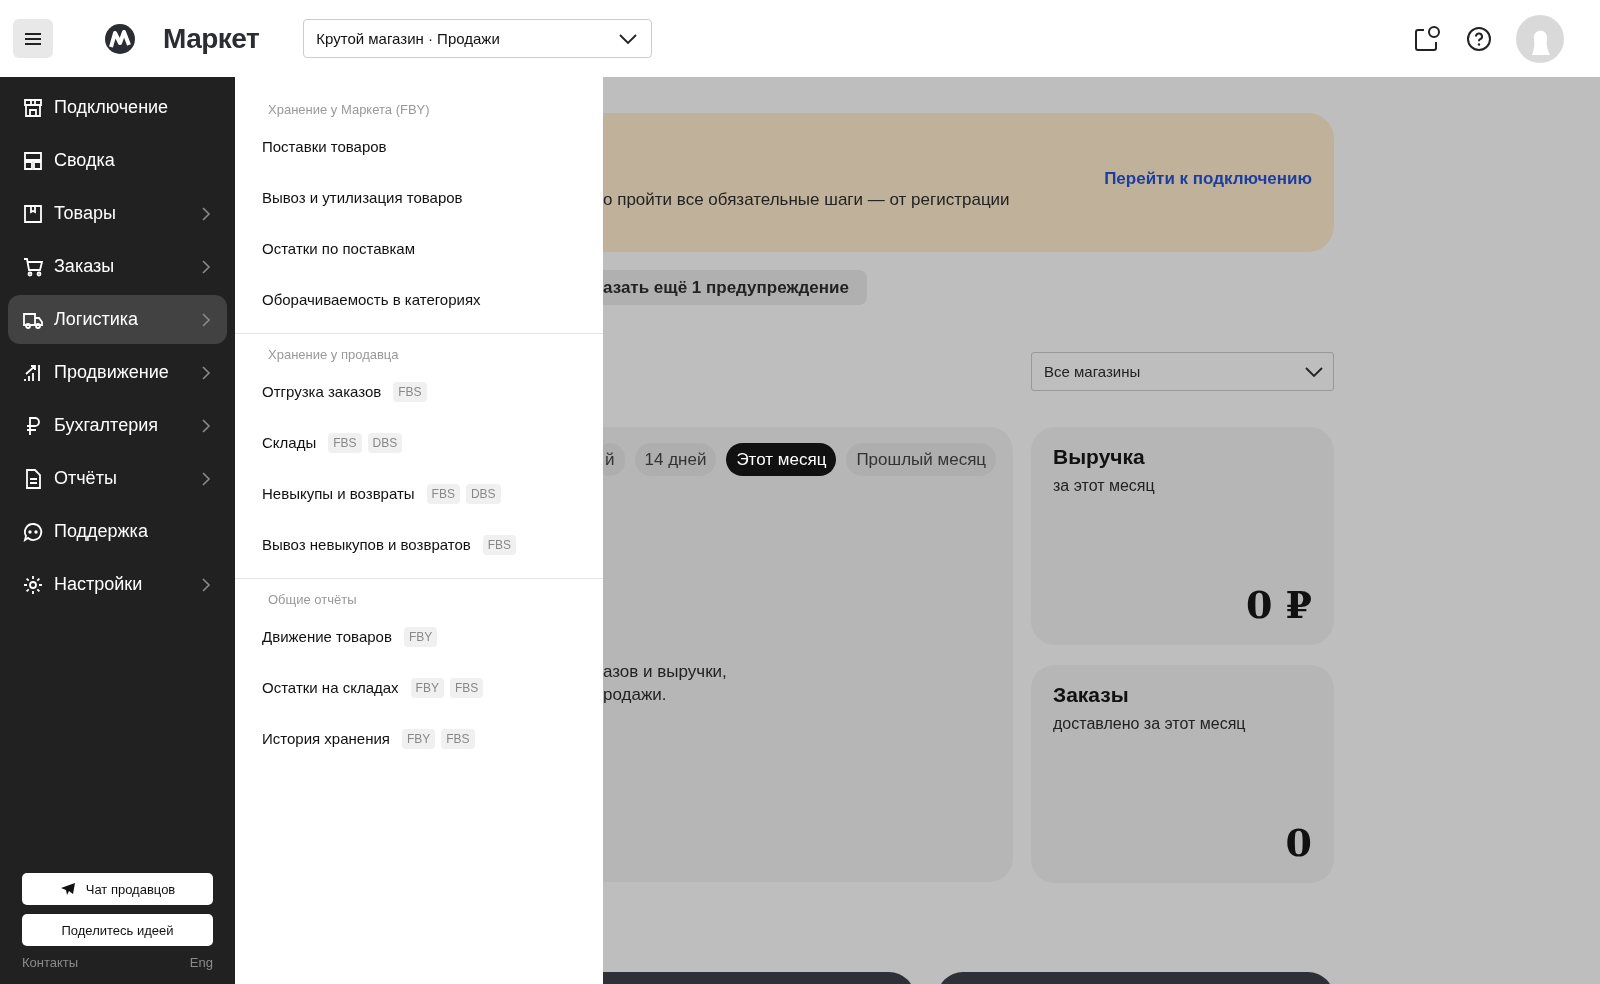  Describe the element at coordinates (50, 962) in the screenshot. I see `footer-link: Контакты` at that location.